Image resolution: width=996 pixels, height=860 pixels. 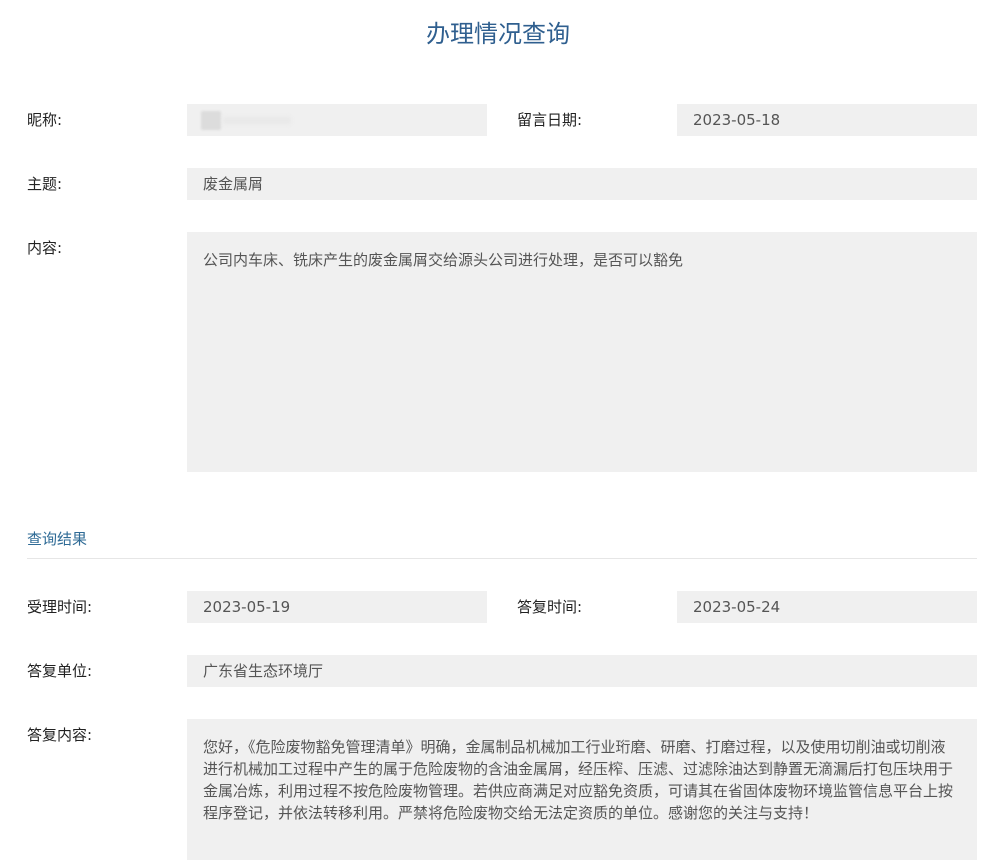 I want to click on redacted-nickname, so click(x=211, y=120).